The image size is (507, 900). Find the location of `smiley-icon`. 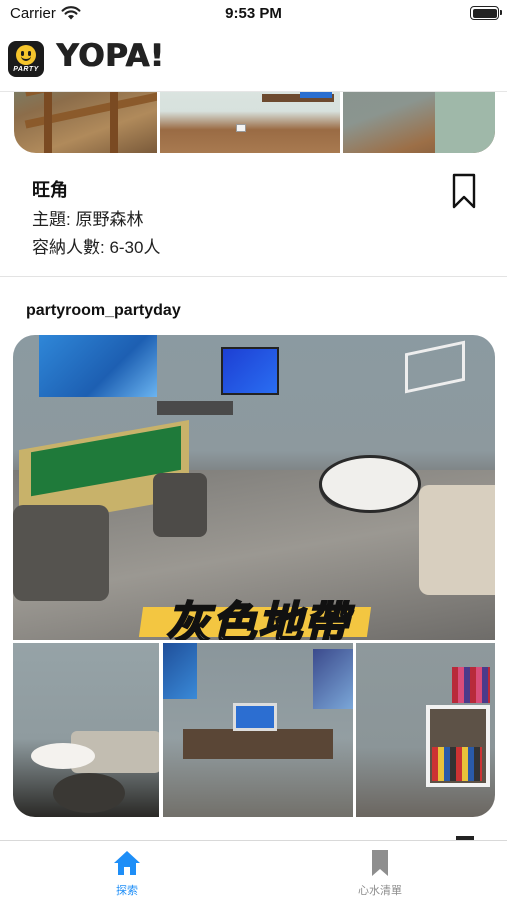

smiley-icon is located at coordinates (26, 55).